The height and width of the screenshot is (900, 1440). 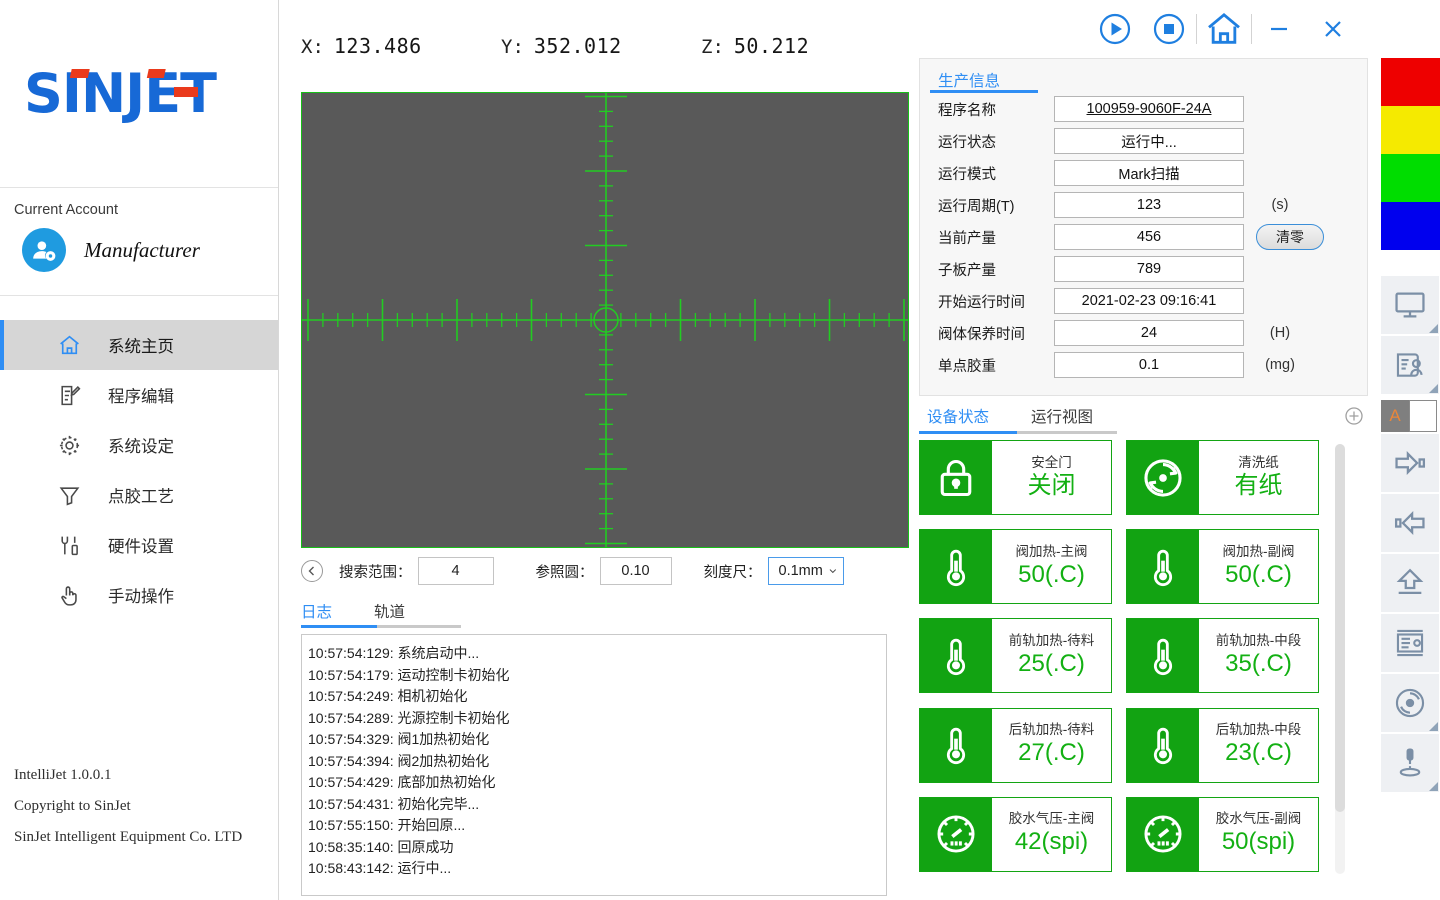 I want to click on funnel-icon, so click(x=69, y=495).